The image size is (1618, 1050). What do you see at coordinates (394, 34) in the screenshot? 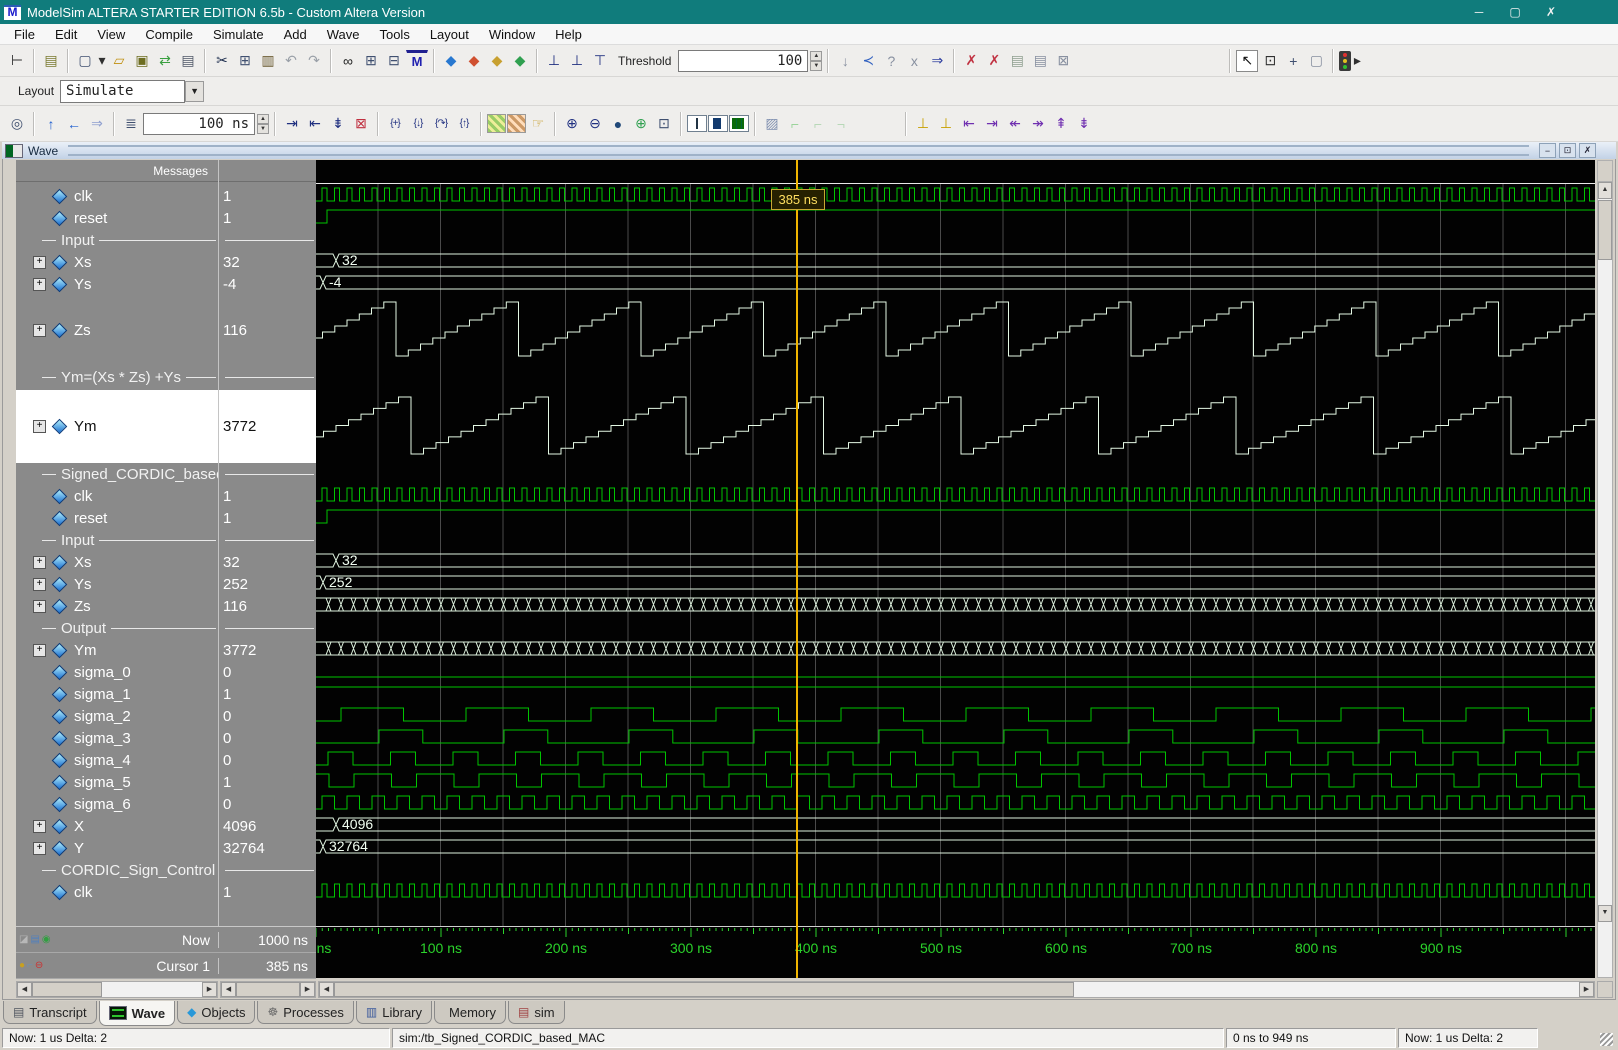
I see `menu-tools: Tools` at bounding box center [394, 34].